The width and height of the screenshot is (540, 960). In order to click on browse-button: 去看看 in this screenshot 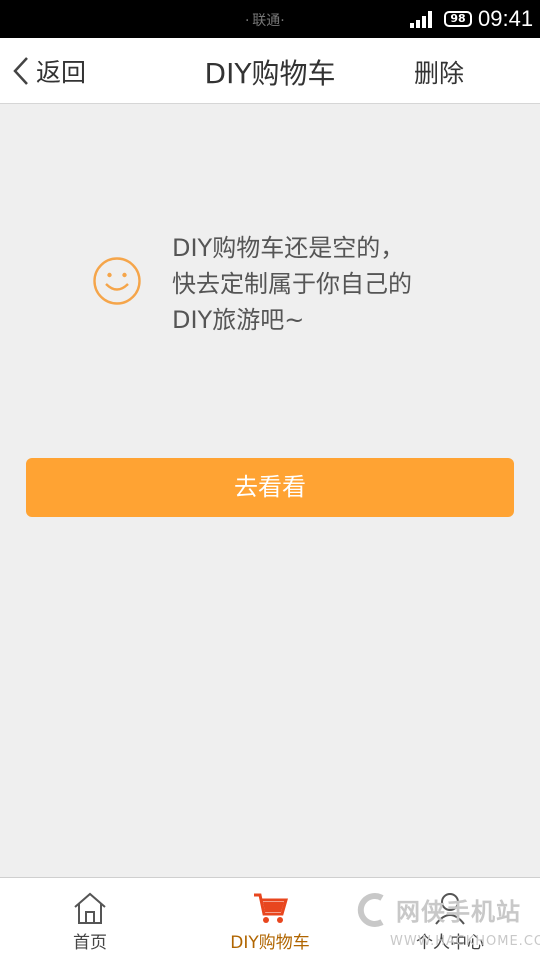, I will do `click(270, 487)`.